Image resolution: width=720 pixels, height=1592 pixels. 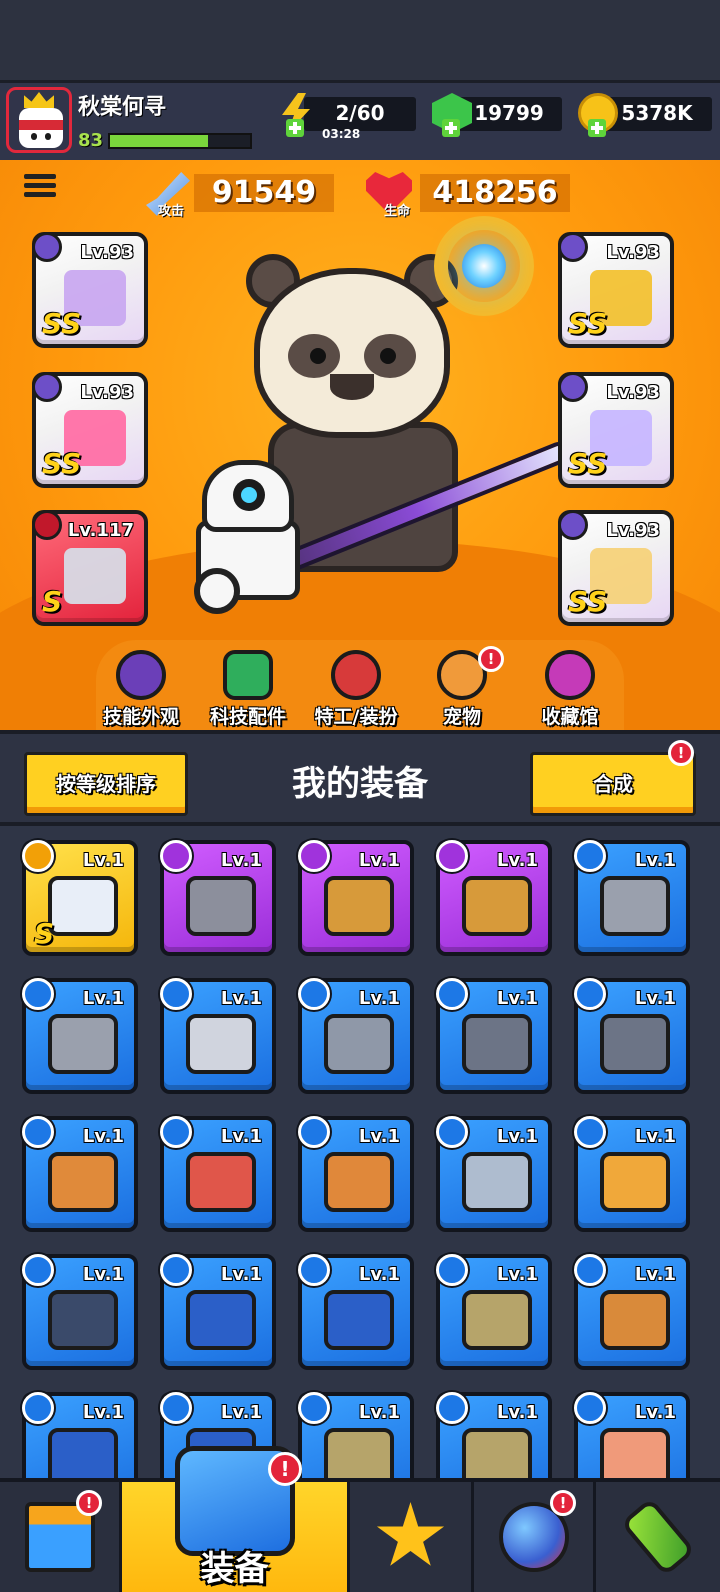 I want to click on category-label: 科技配件, so click(x=247, y=717).